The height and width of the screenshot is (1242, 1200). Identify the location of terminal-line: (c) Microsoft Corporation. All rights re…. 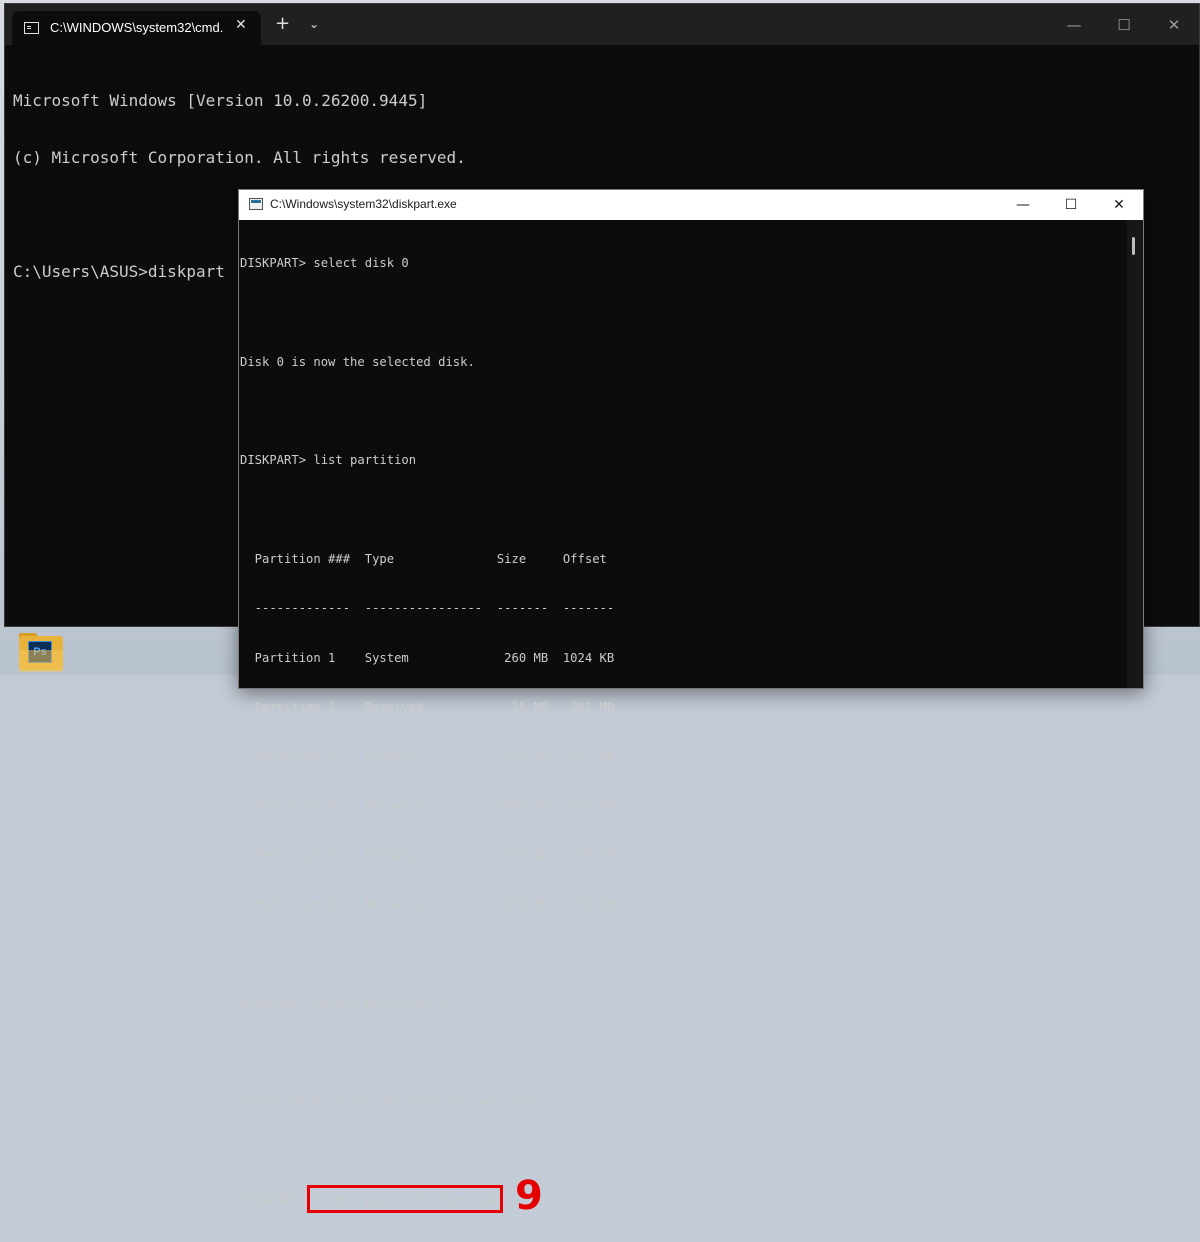
(239, 157).